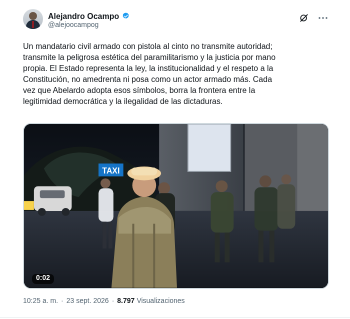 The image size is (350, 319). I want to click on author-handle: @alejoocampog, so click(73, 25).